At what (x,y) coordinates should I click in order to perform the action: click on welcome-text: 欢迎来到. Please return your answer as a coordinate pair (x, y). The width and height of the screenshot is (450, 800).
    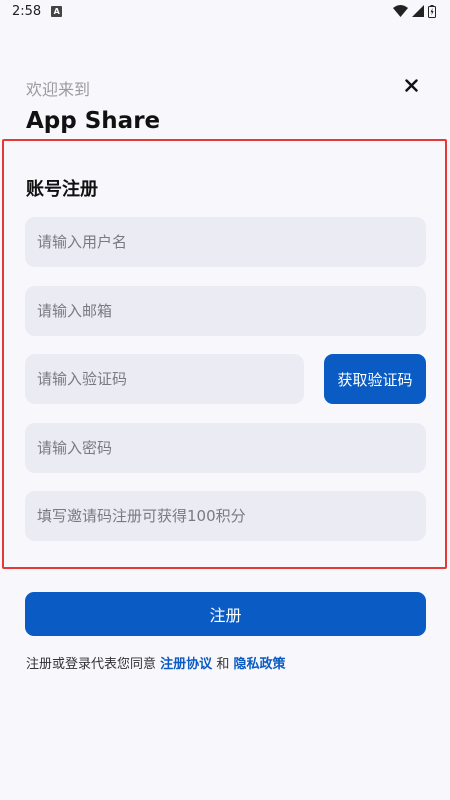
    Looking at the image, I should click on (58, 89).